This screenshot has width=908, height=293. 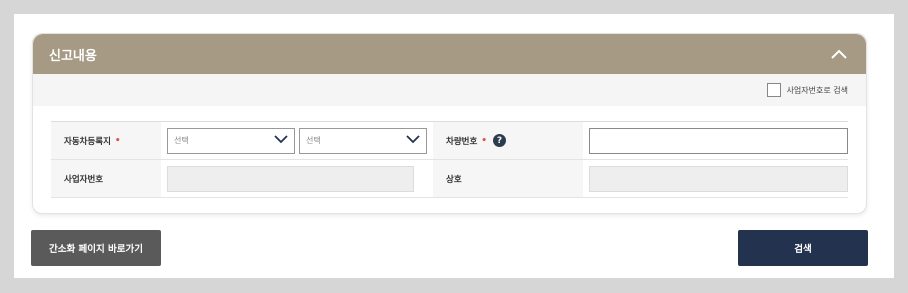 I want to click on company-name-input, so click(x=718, y=178).